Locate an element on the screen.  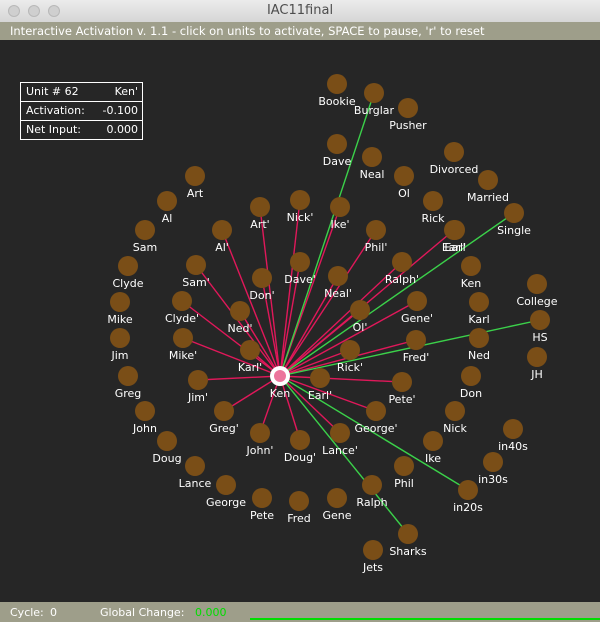
unit-single: Single is located at coordinates (514, 220).